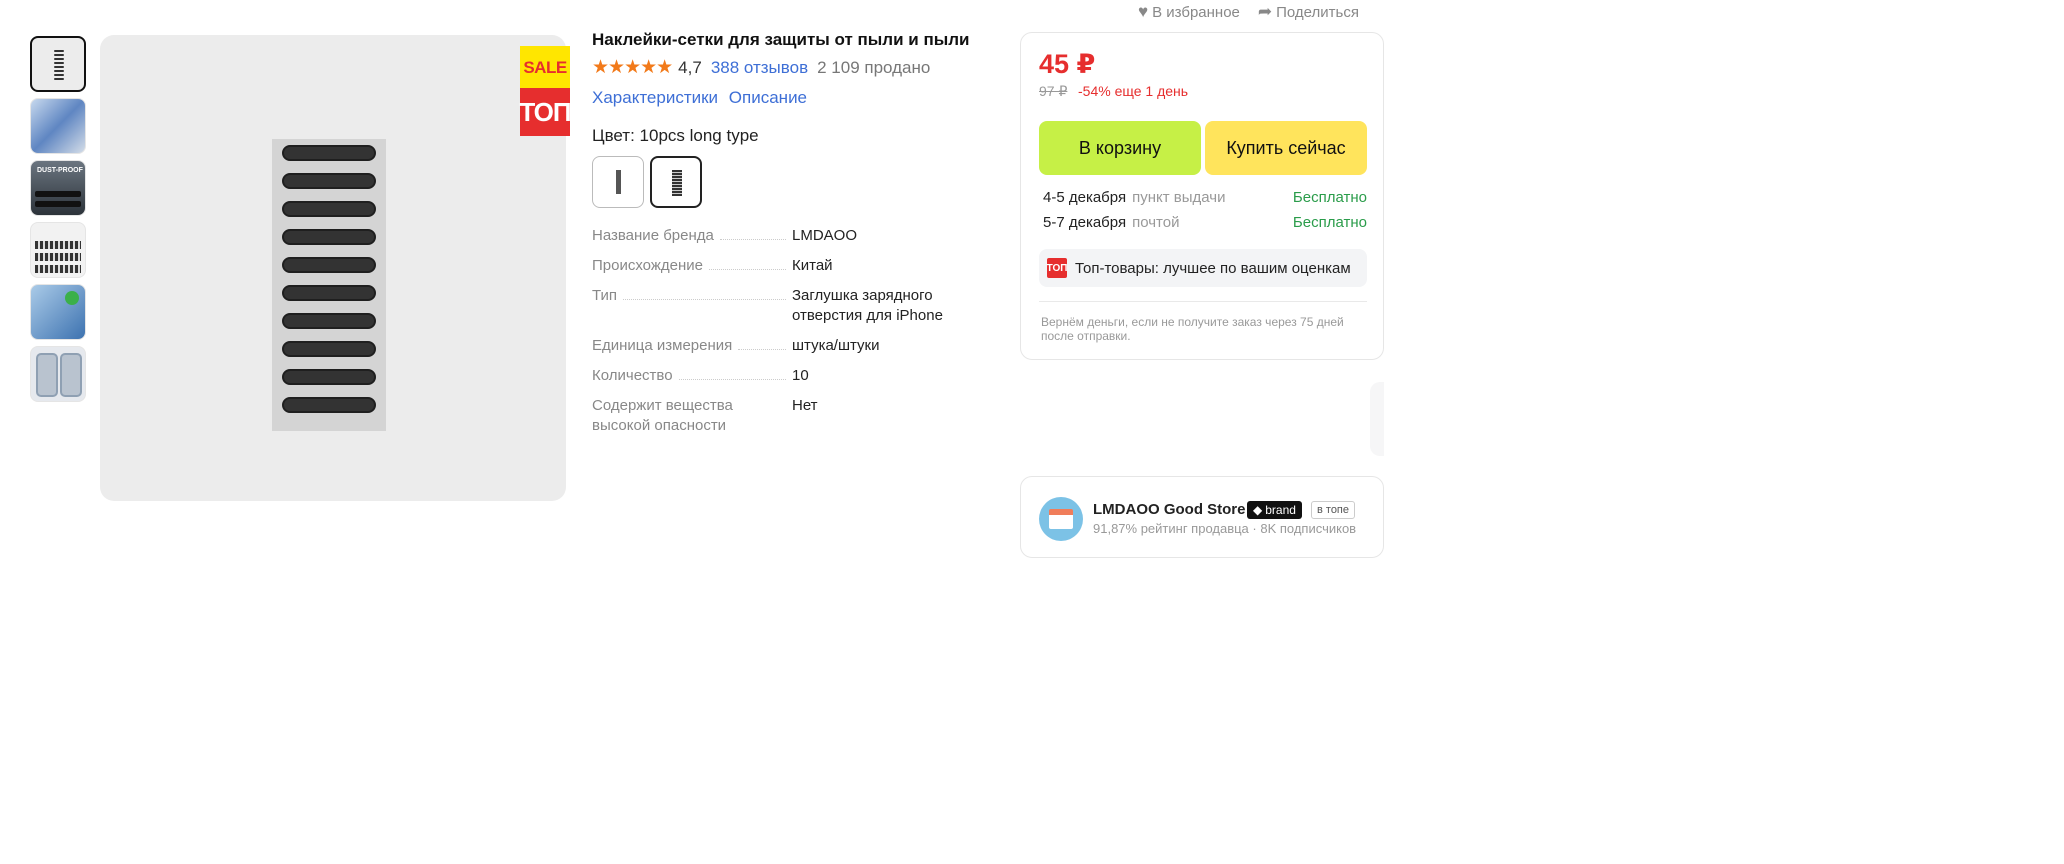 The image size is (2064, 864). Describe the element at coordinates (329, 285) in the screenshot. I see `dust-mesh-strips-image` at that location.